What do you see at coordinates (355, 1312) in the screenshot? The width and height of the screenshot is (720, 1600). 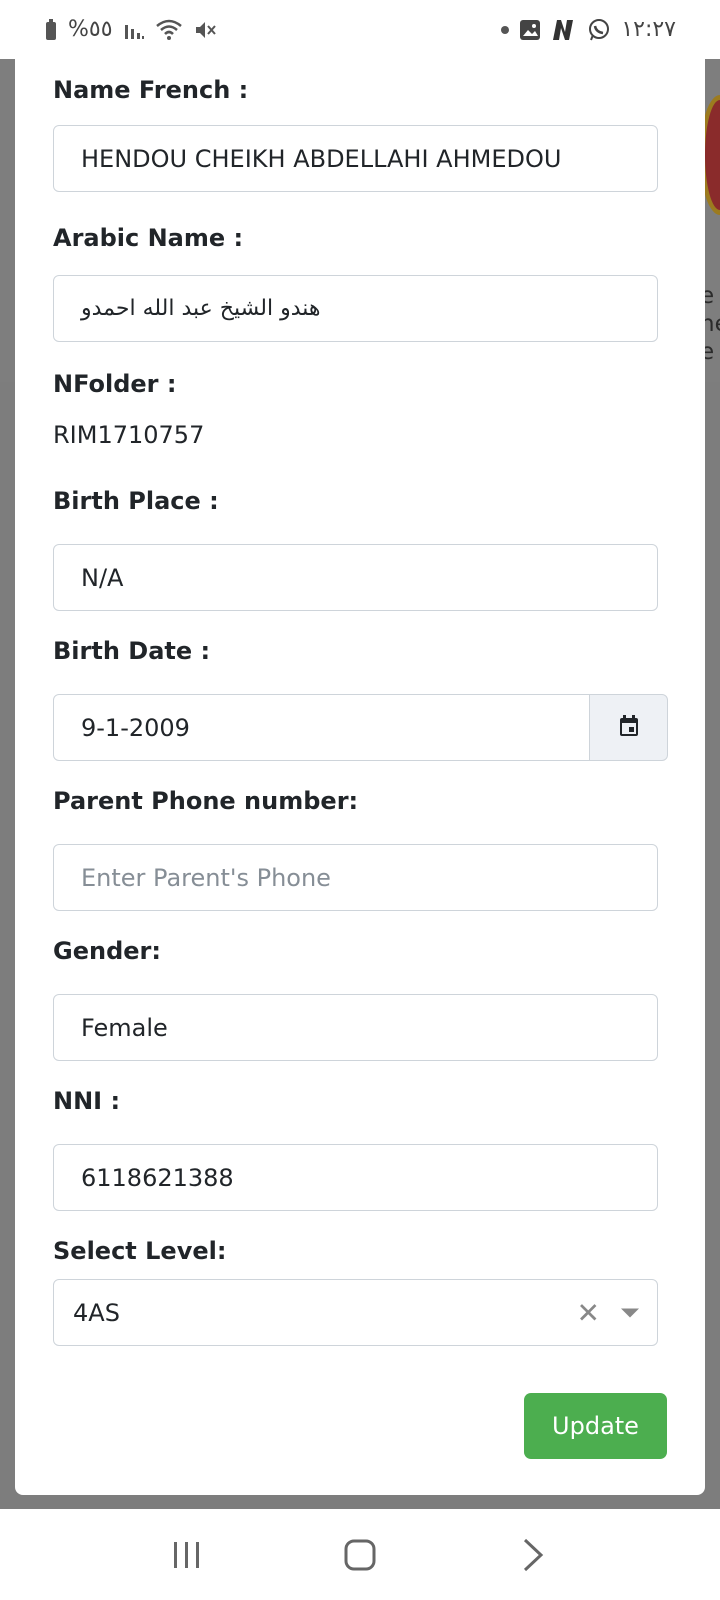 I see `level-select: 4AS ✕` at bounding box center [355, 1312].